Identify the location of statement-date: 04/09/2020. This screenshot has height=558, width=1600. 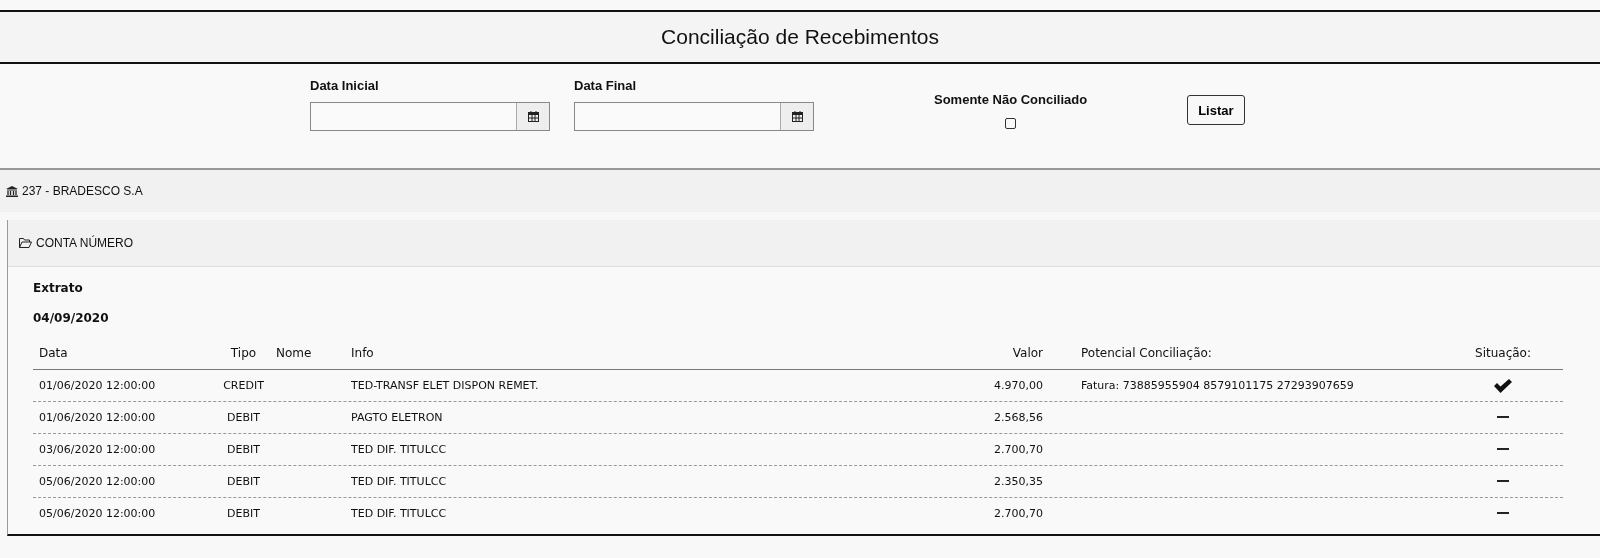
(71, 319).